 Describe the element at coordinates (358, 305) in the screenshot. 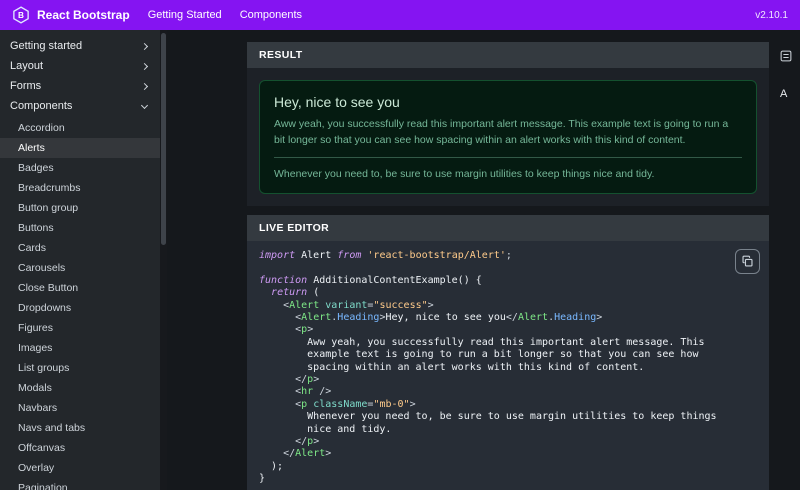

I see `code-line: <Alert variant="success">` at that location.